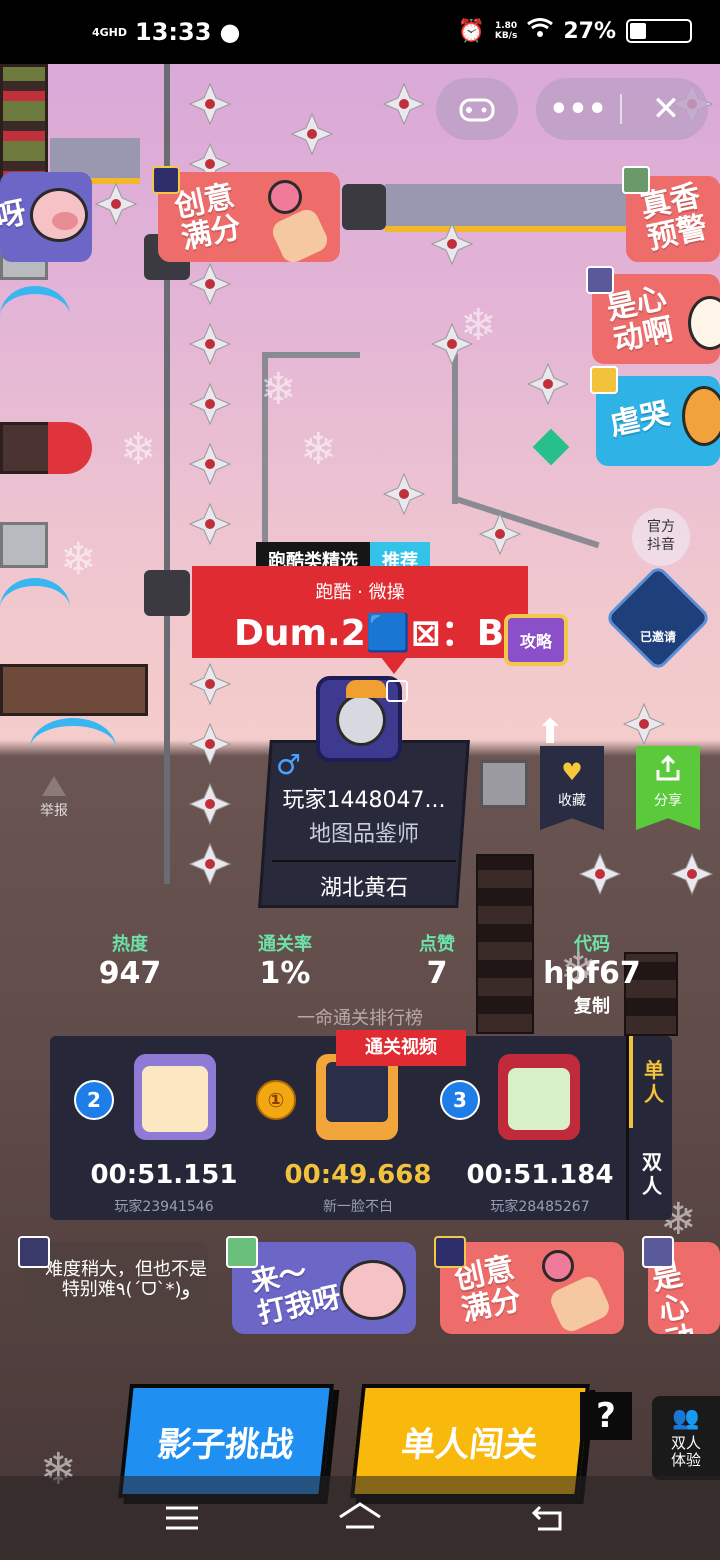 This screenshot has width=720, height=1560. I want to click on network-speed: 1.80 KB/s, so click(506, 31).